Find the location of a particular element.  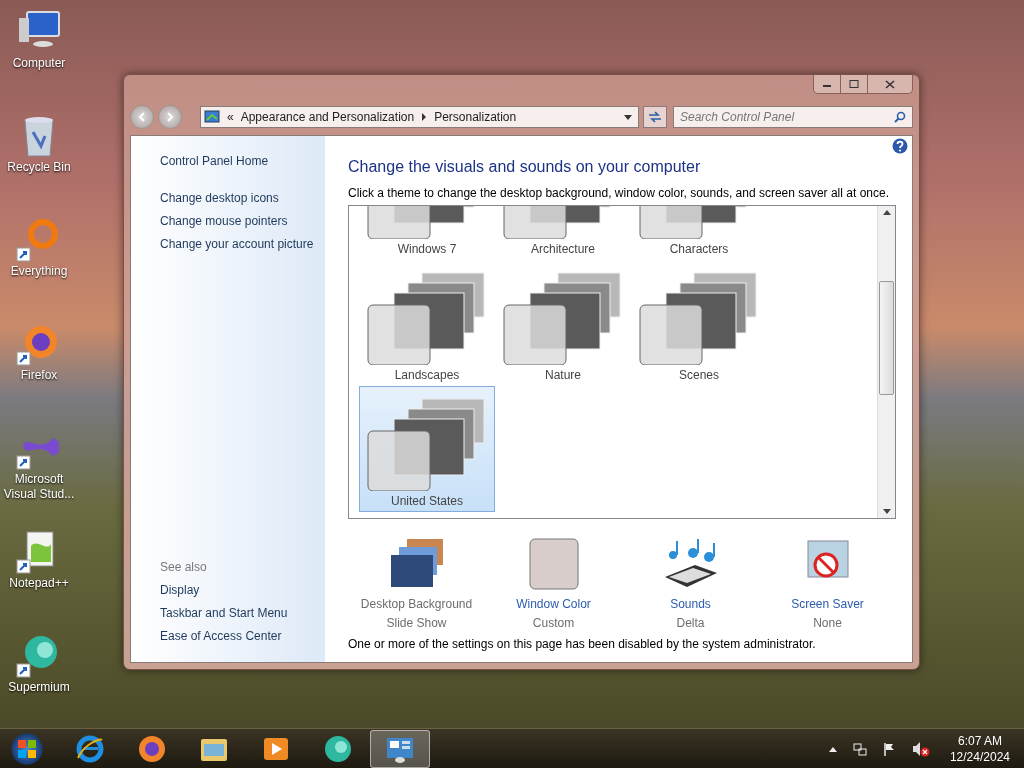

search-field: Search Control Panel is located at coordinates (793, 117).